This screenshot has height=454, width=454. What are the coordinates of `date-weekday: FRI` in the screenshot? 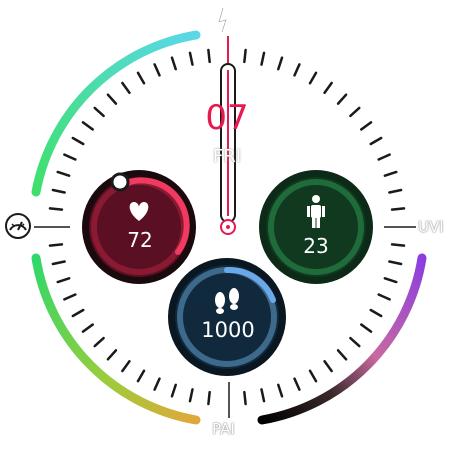 It's located at (227, 156).